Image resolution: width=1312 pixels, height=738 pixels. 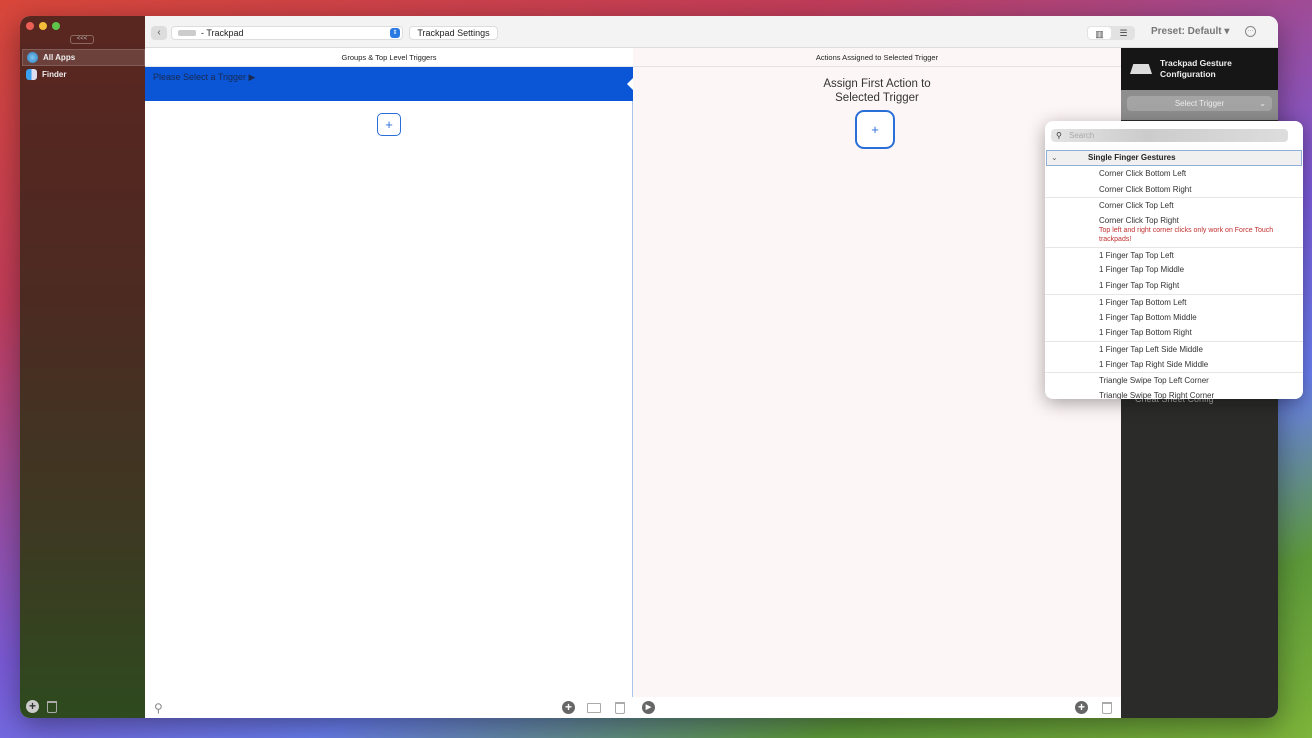 I want to click on more-icon: ···, so click(x=1250, y=31).